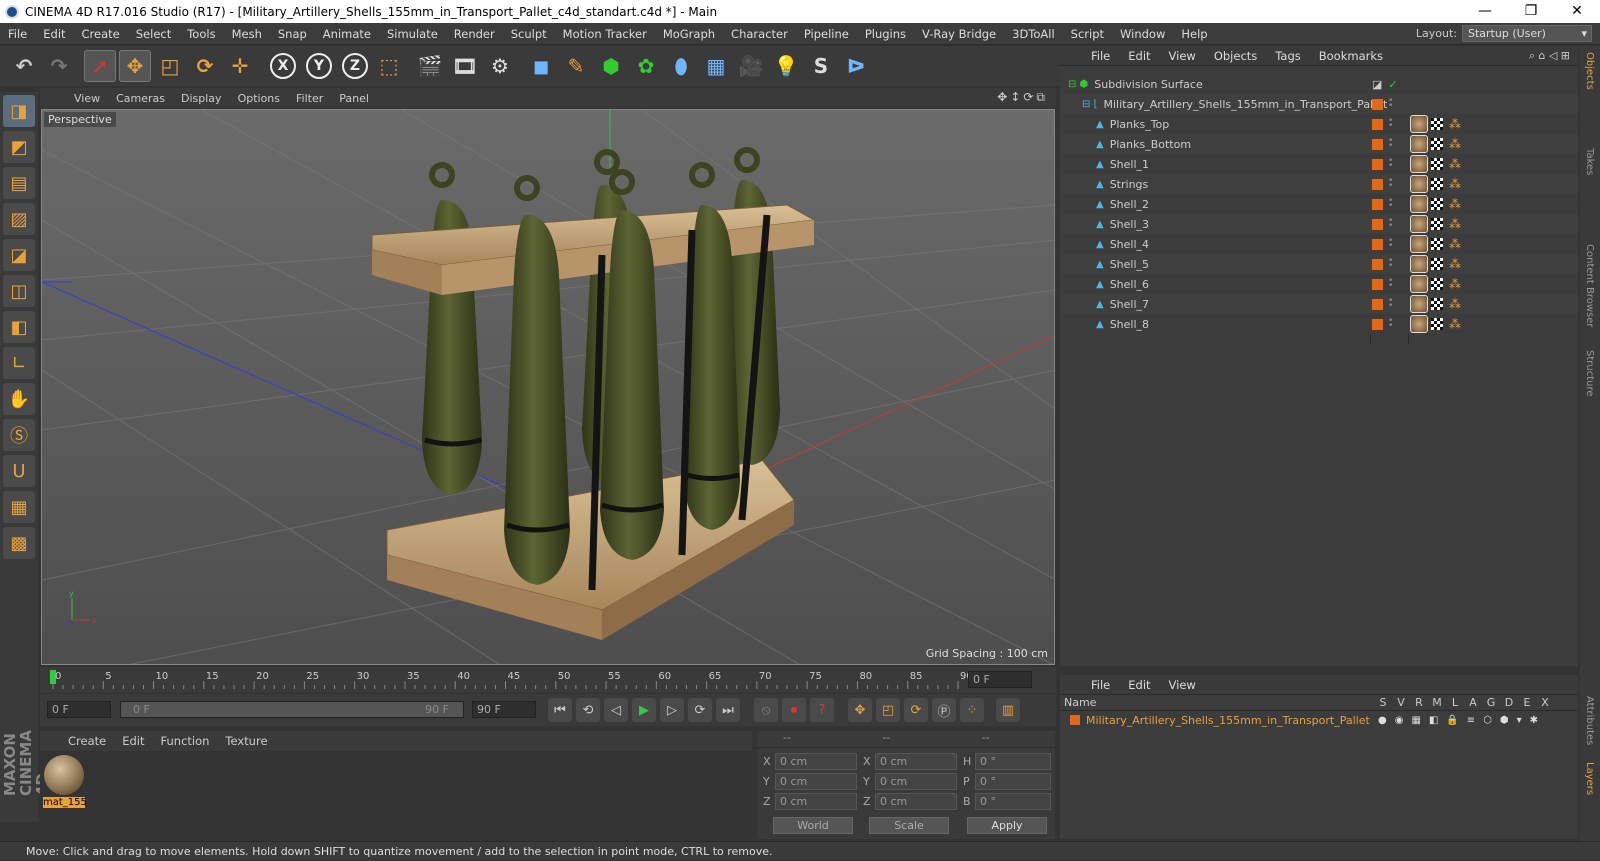 The image size is (1600, 861). I want to click on render-view-icon: 🎬, so click(430, 66).